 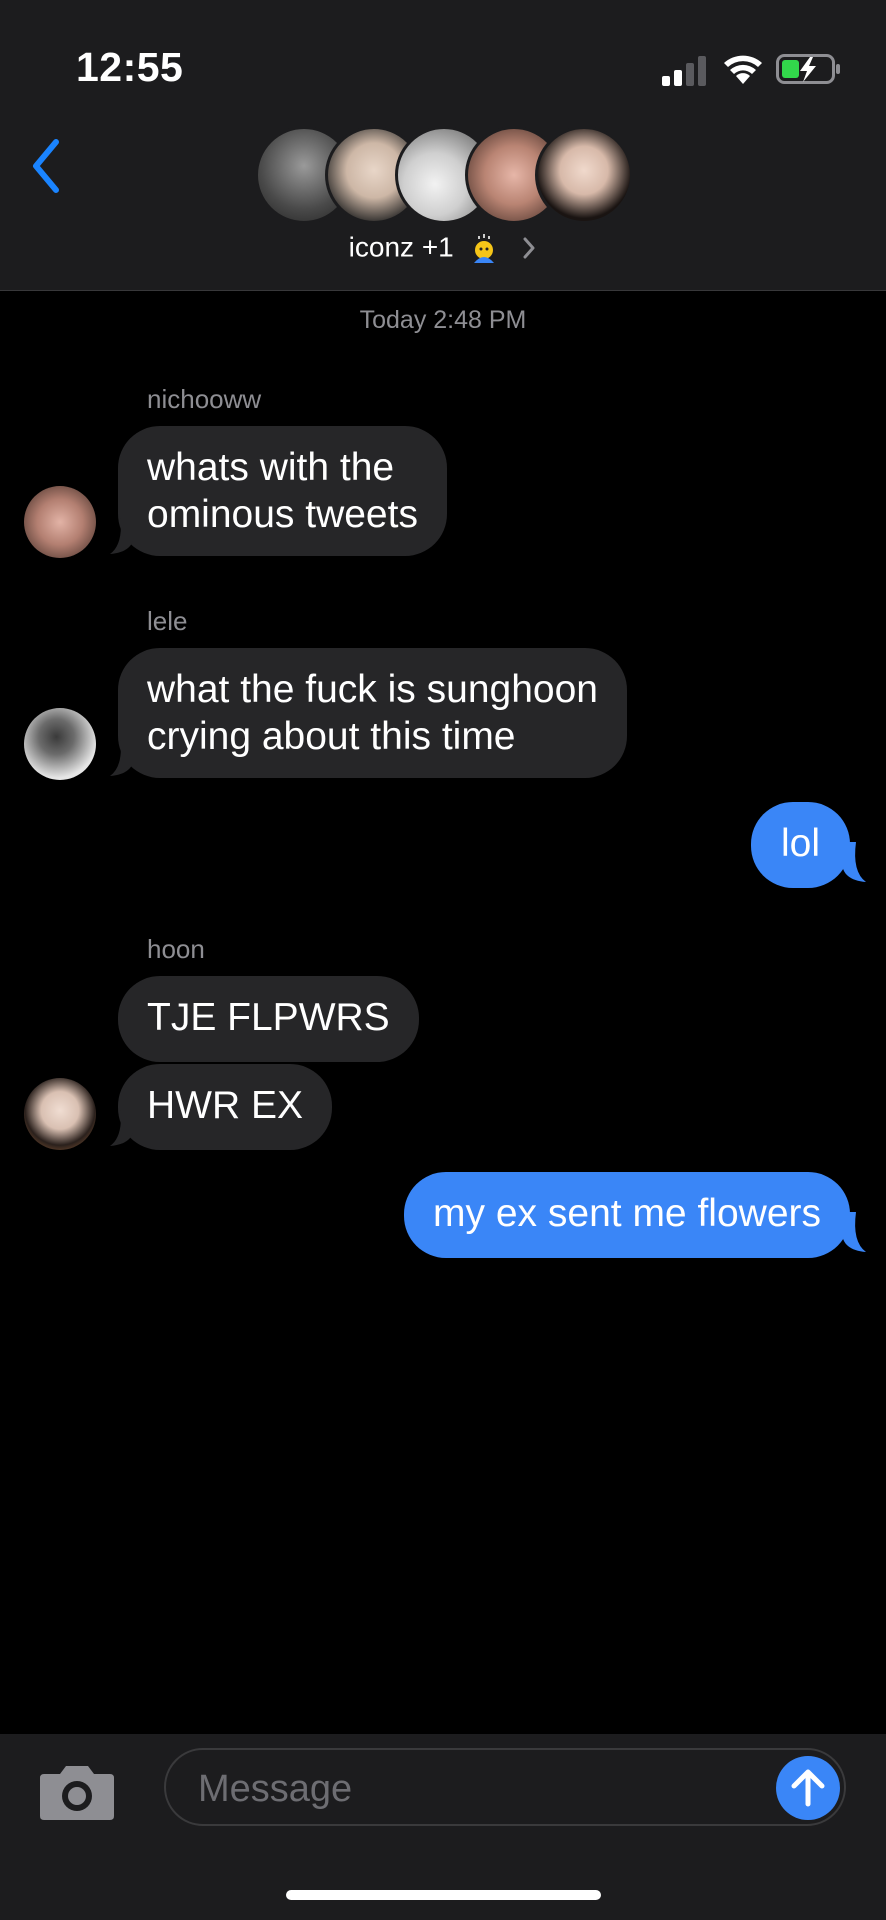 I want to click on conversation-timestamp: Today 2:48 PM, so click(x=443, y=320).